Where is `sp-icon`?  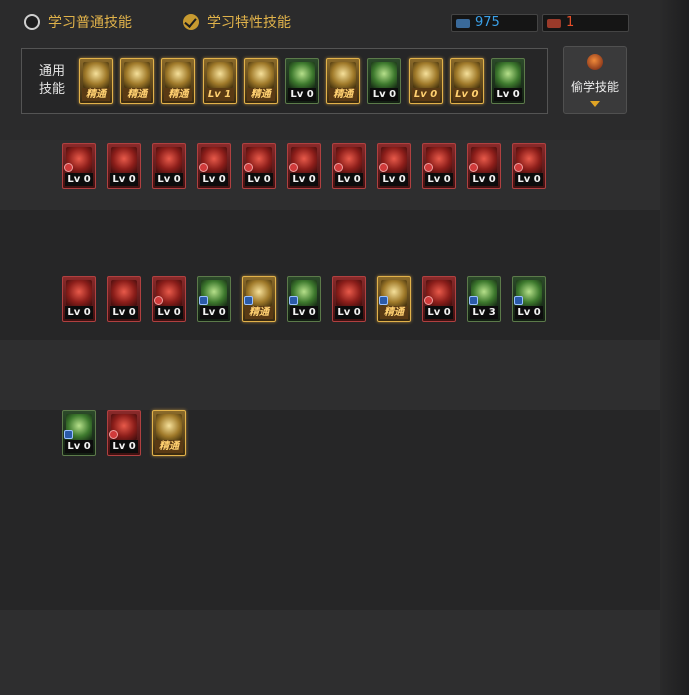 sp-icon is located at coordinates (463, 23).